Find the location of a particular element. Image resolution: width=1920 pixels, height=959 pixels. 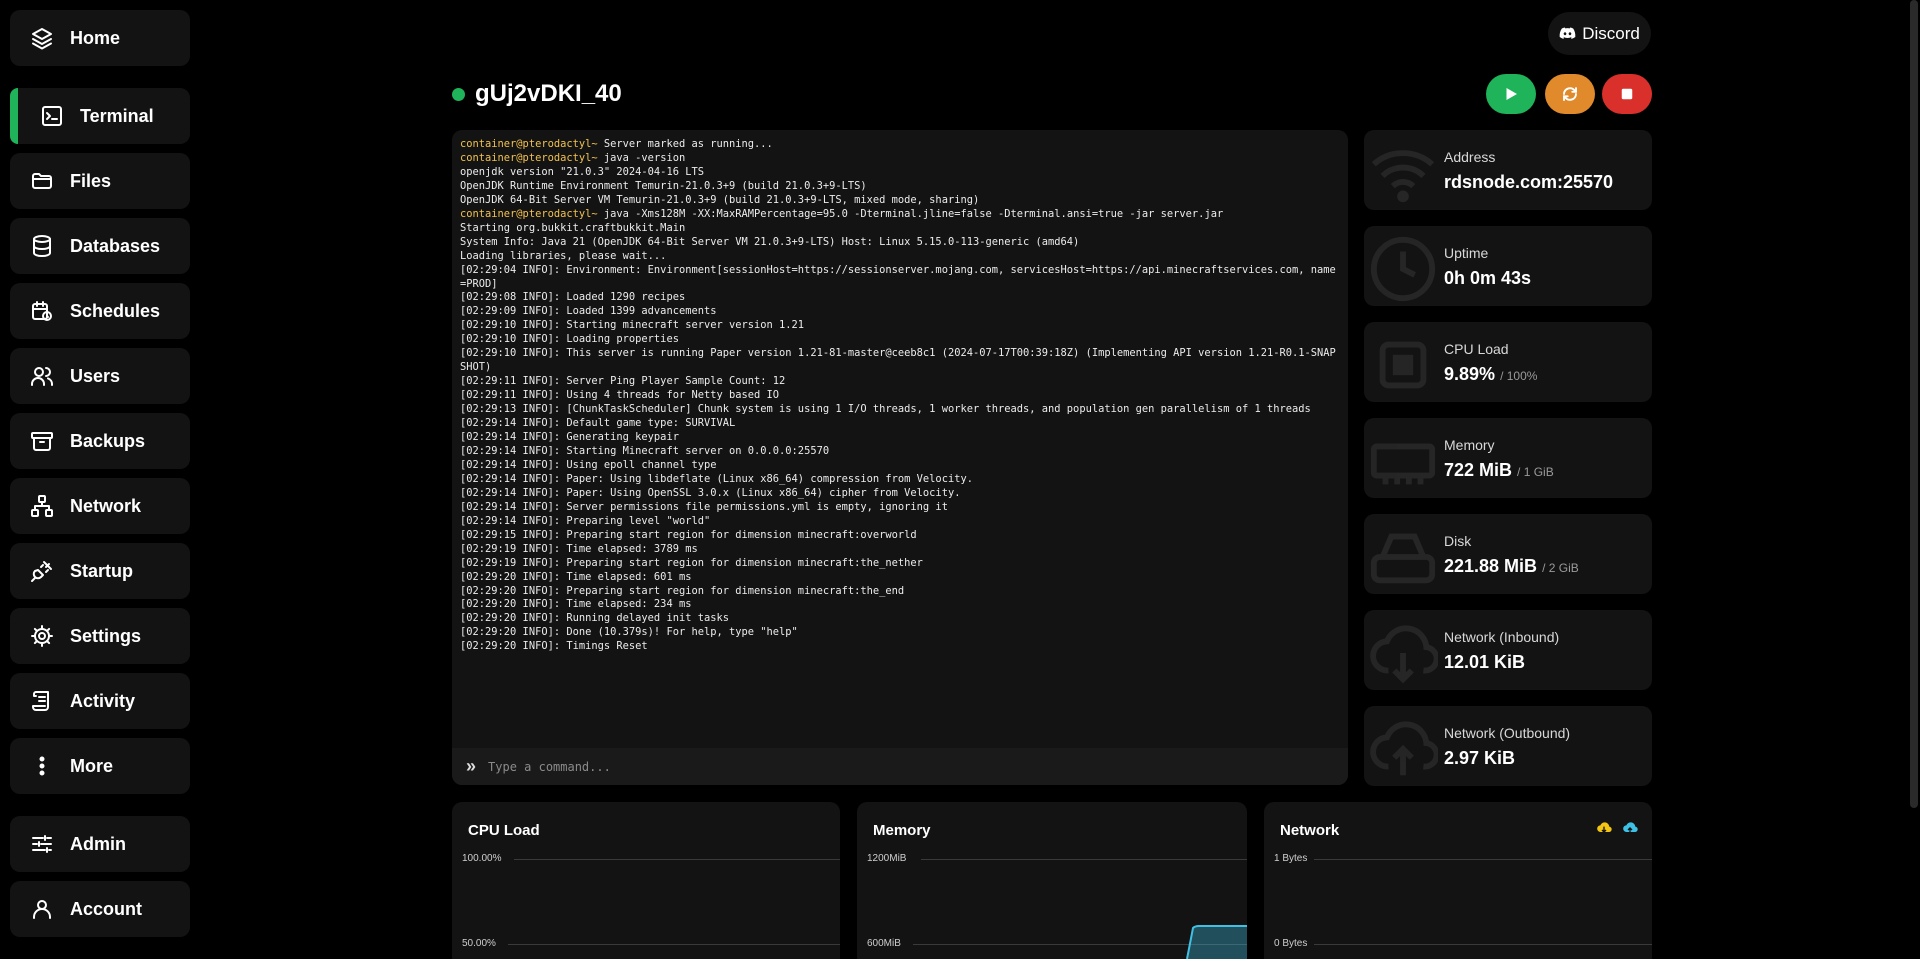

sidebar-item-startup: Startup is located at coordinates (100, 571).